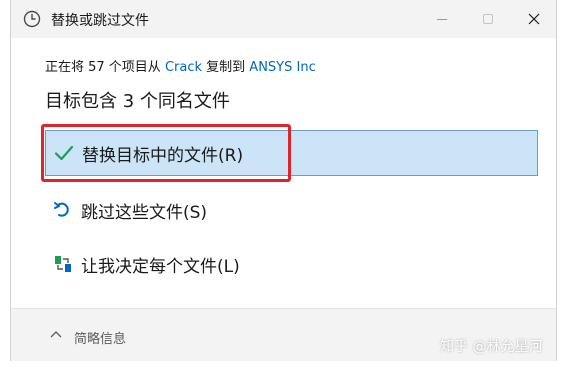 Image resolution: width=579 pixels, height=371 pixels. What do you see at coordinates (291, 153) in the screenshot?
I see `replace-files-option: 替换目标中的文件(R)` at bounding box center [291, 153].